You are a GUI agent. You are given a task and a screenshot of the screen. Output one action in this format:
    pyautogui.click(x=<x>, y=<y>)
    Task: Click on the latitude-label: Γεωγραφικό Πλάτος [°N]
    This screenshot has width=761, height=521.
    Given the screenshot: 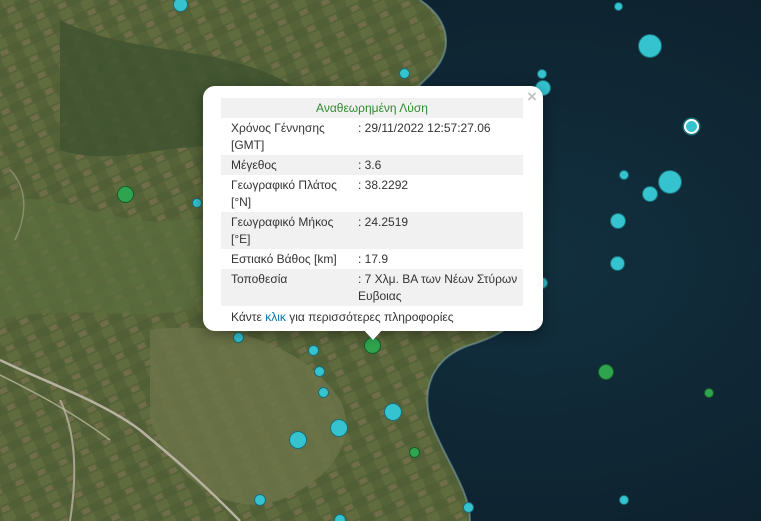 What is the action you would take?
    pyautogui.click(x=284, y=193)
    